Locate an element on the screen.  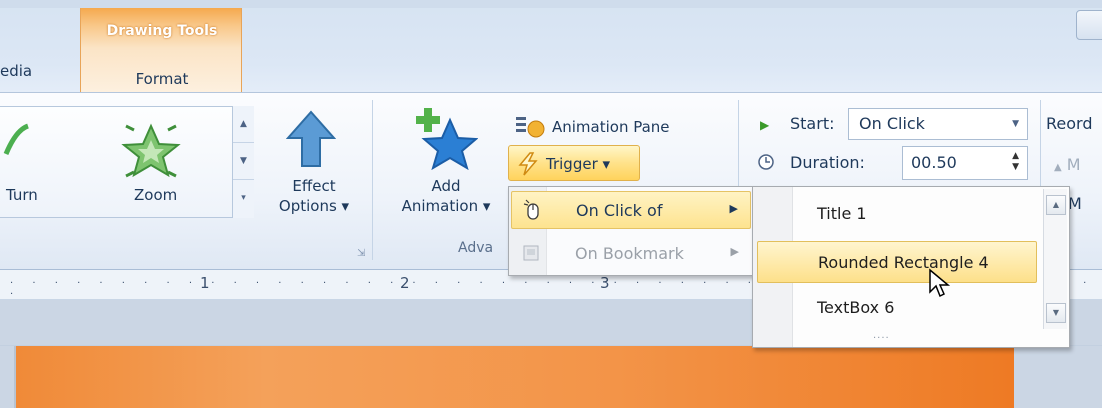
menu-item-on-bookmark: On Bookmark ▶ is located at coordinates (631, 254).